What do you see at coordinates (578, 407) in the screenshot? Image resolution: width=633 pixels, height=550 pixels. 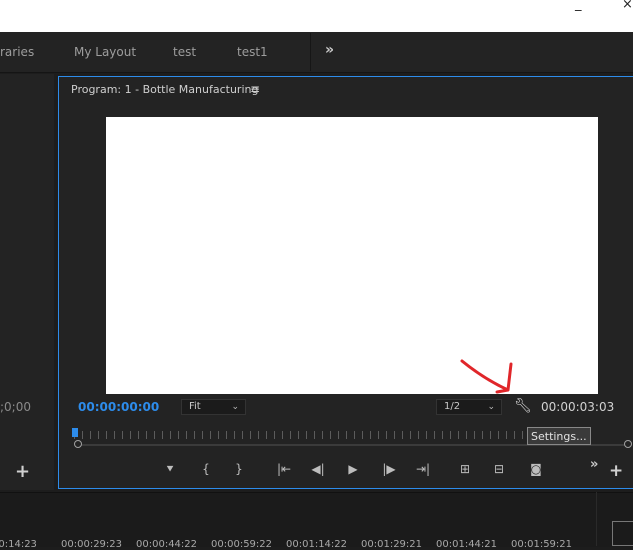 I see `duration-timecode: 00:00:03:03` at bounding box center [578, 407].